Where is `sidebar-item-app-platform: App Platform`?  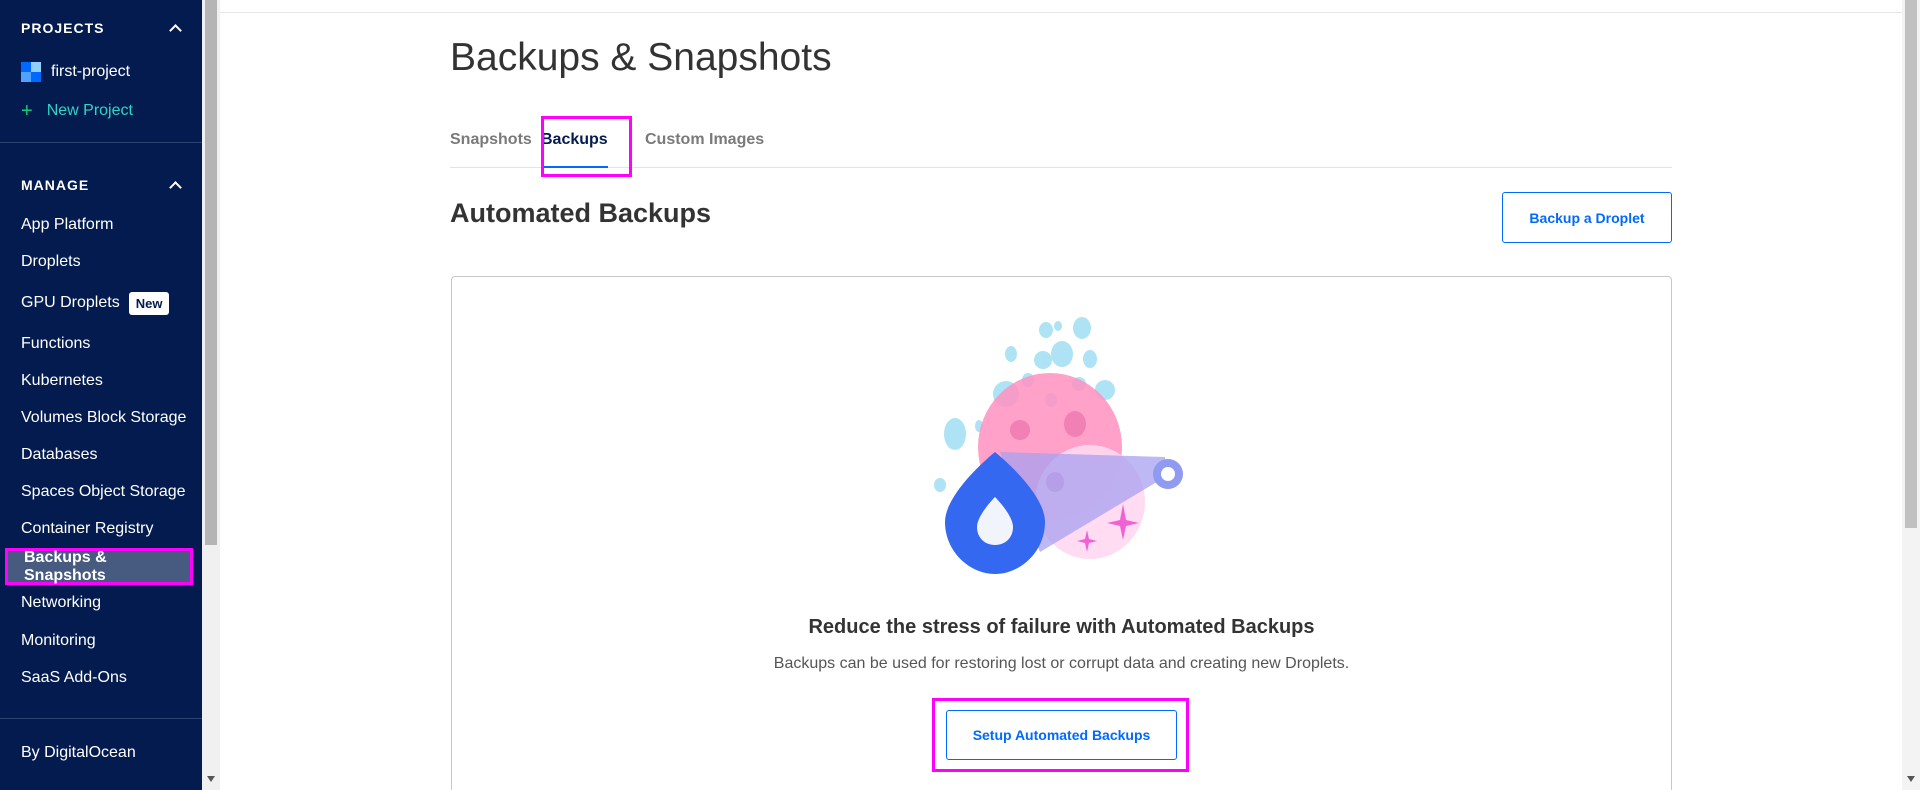 sidebar-item-app-platform: App Platform is located at coordinates (101, 225).